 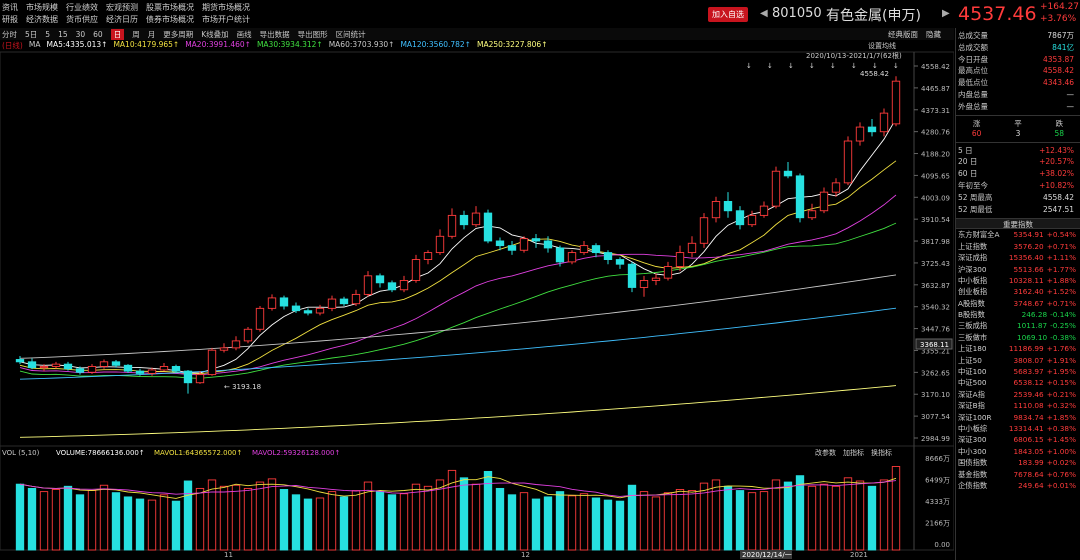 I want to click on index-row: 上证指数 3576.20 +0.71%, so click(x=1018, y=246).